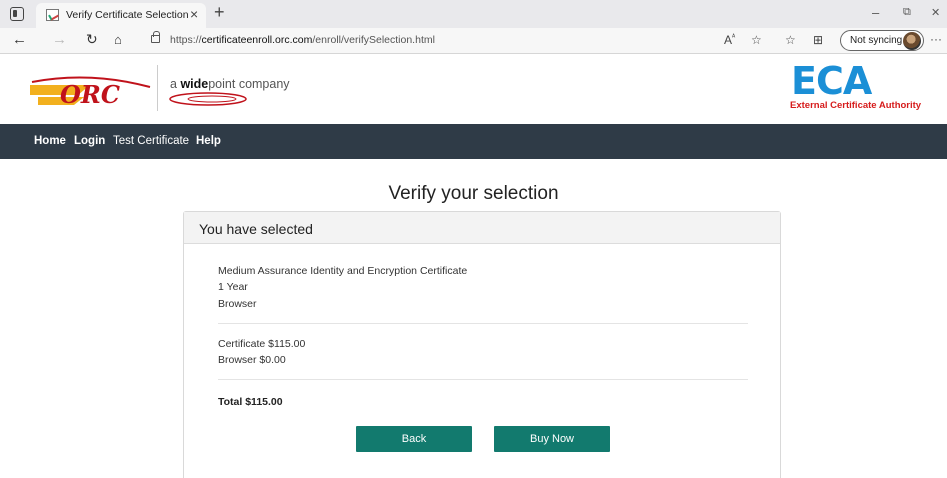 The height and width of the screenshot is (478, 947). I want to click on avatar, so click(912, 41).